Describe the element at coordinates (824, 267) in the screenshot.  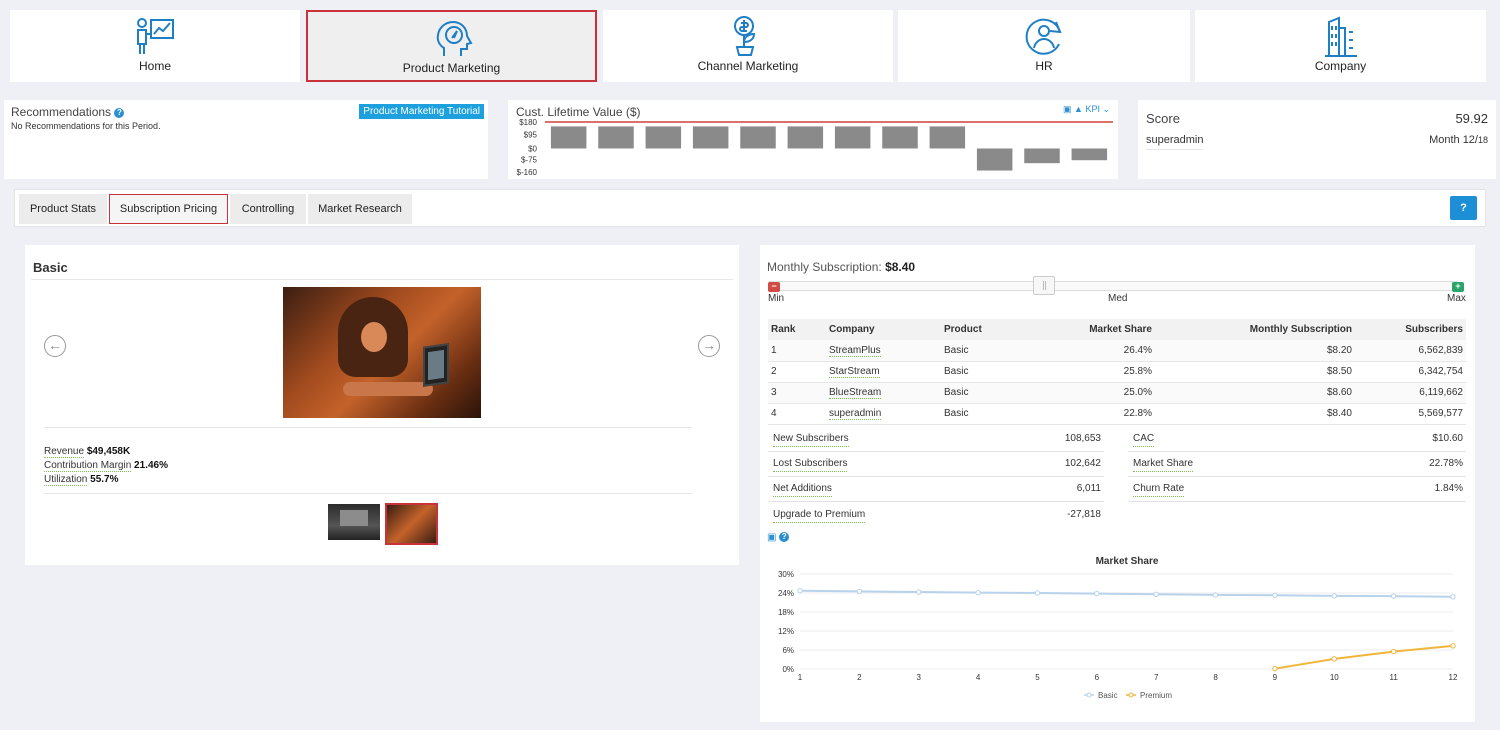
I see `pricing-title-label: Monthly Subscription:` at that location.